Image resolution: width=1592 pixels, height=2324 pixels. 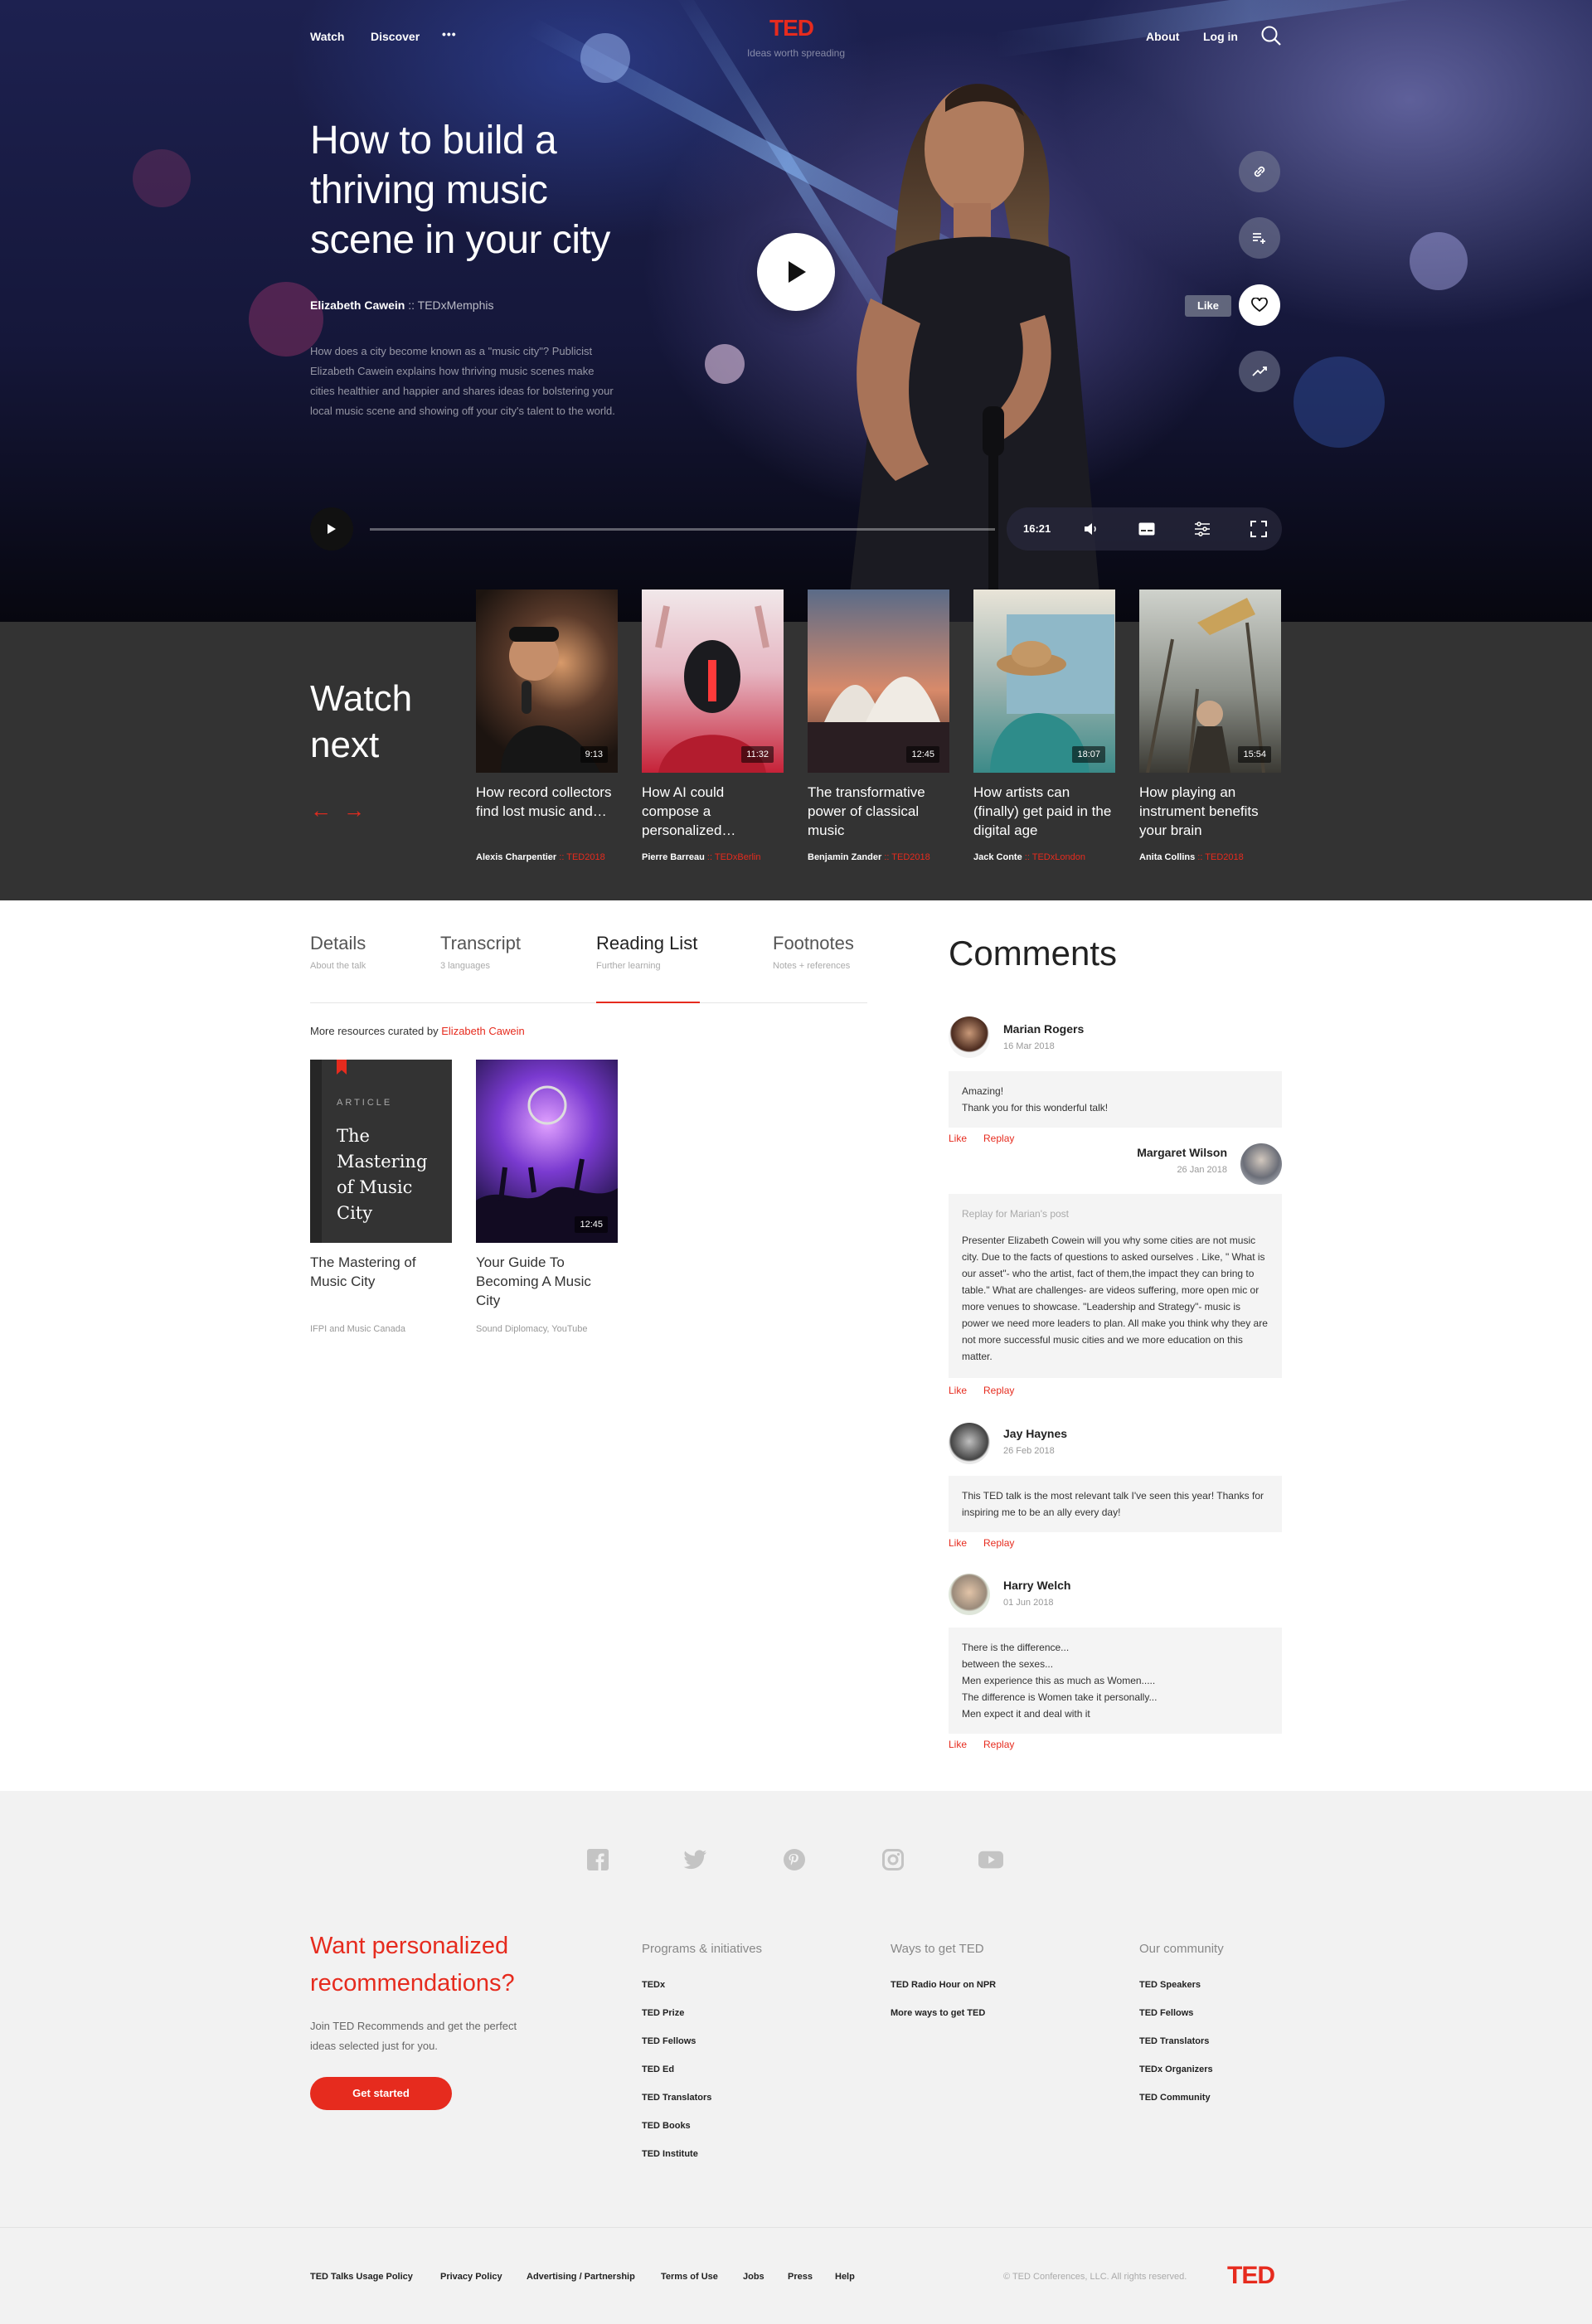 What do you see at coordinates (990, 1859) in the screenshot?
I see `youtube-icon` at bounding box center [990, 1859].